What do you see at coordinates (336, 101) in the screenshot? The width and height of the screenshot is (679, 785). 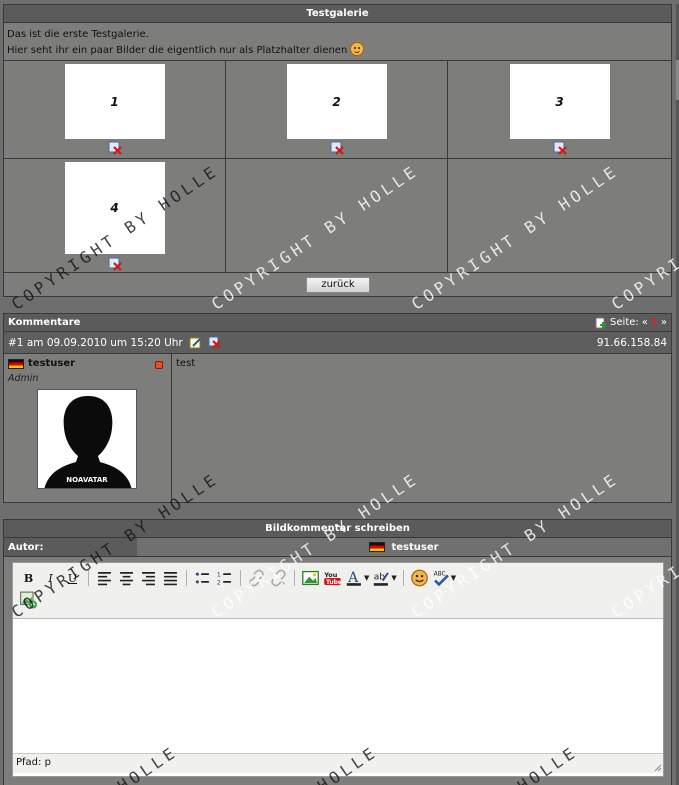 I see `gallery-thumbnail: 2` at bounding box center [336, 101].